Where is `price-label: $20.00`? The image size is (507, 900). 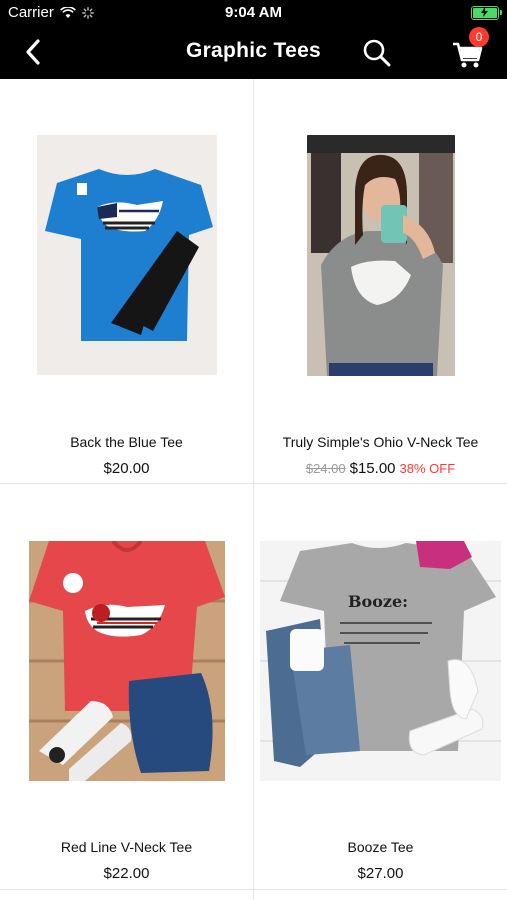 price-label: $20.00 is located at coordinates (126, 468).